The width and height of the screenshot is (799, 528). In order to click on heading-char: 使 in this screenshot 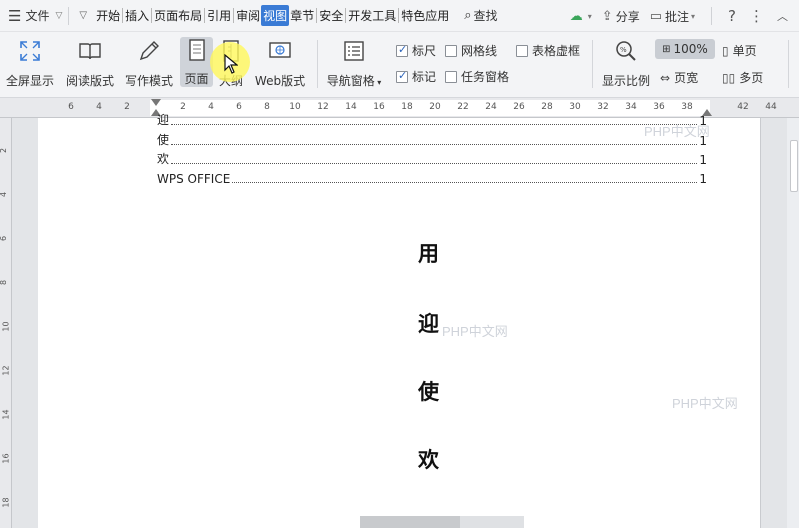, I will do `click(428, 391)`.